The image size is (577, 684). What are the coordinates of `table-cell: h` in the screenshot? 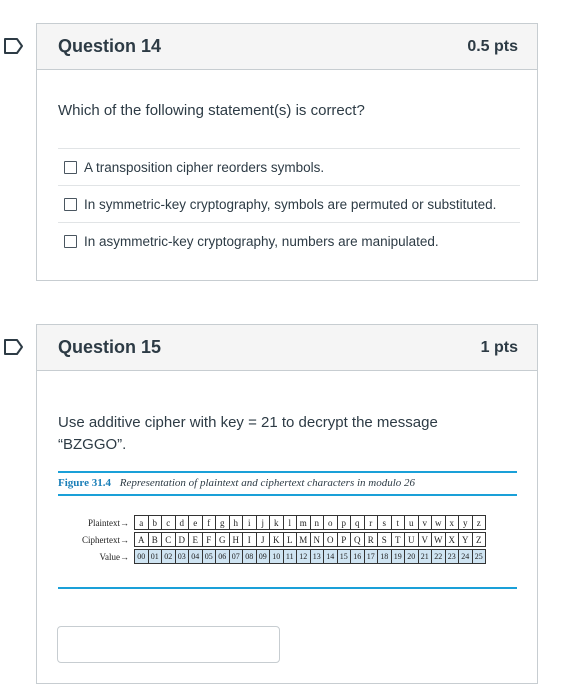 It's located at (236, 522).